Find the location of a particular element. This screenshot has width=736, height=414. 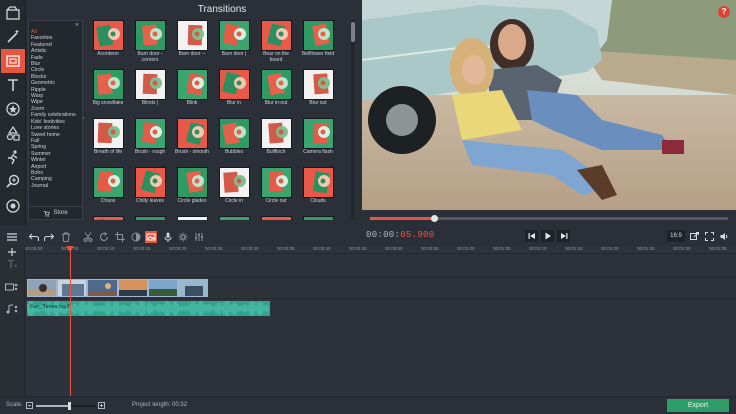

settings-icon is located at coordinates (183, 237).